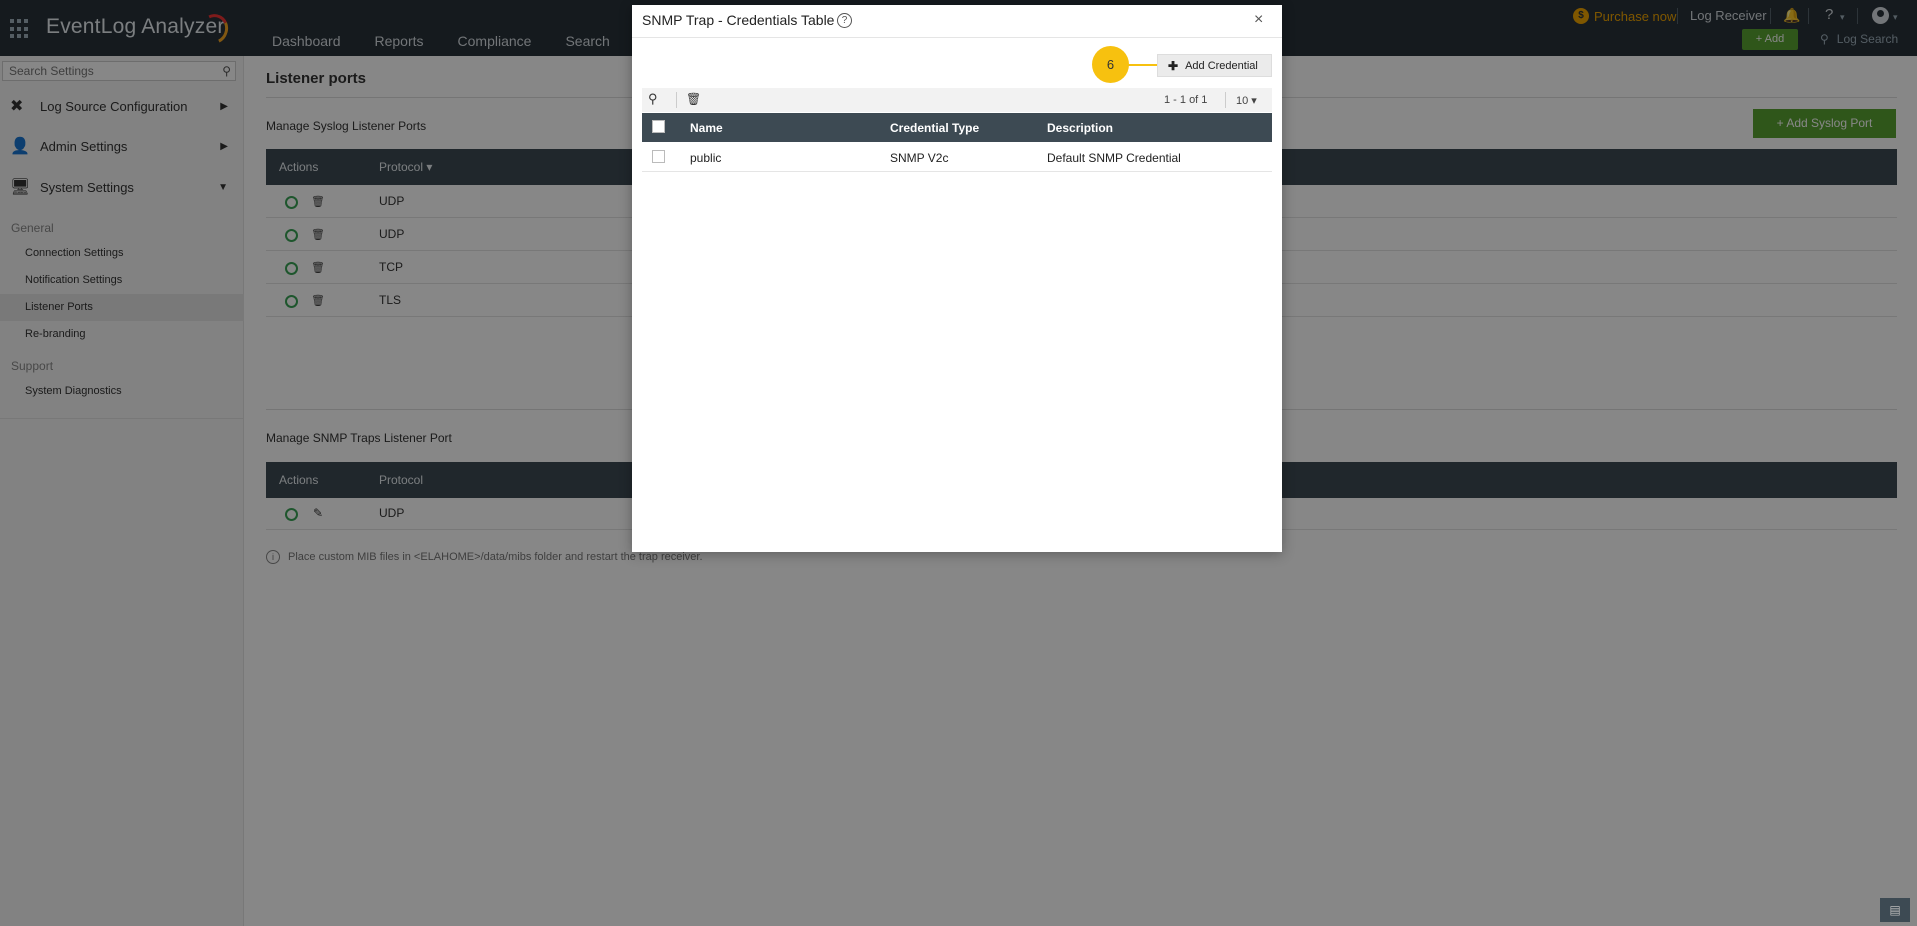 The image size is (1917, 926). What do you see at coordinates (1173, 65) in the screenshot?
I see `plus-icon: ✚` at bounding box center [1173, 65].